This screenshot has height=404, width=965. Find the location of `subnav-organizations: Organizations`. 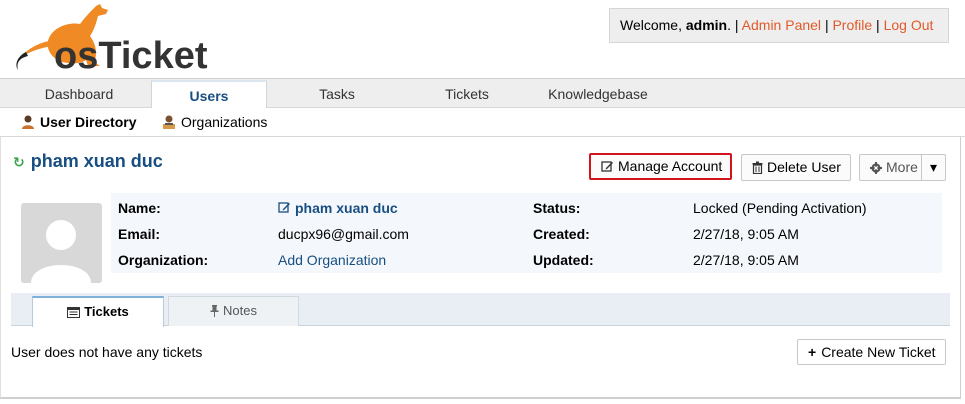

subnav-organizations: Organizations is located at coordinates (214, 123).